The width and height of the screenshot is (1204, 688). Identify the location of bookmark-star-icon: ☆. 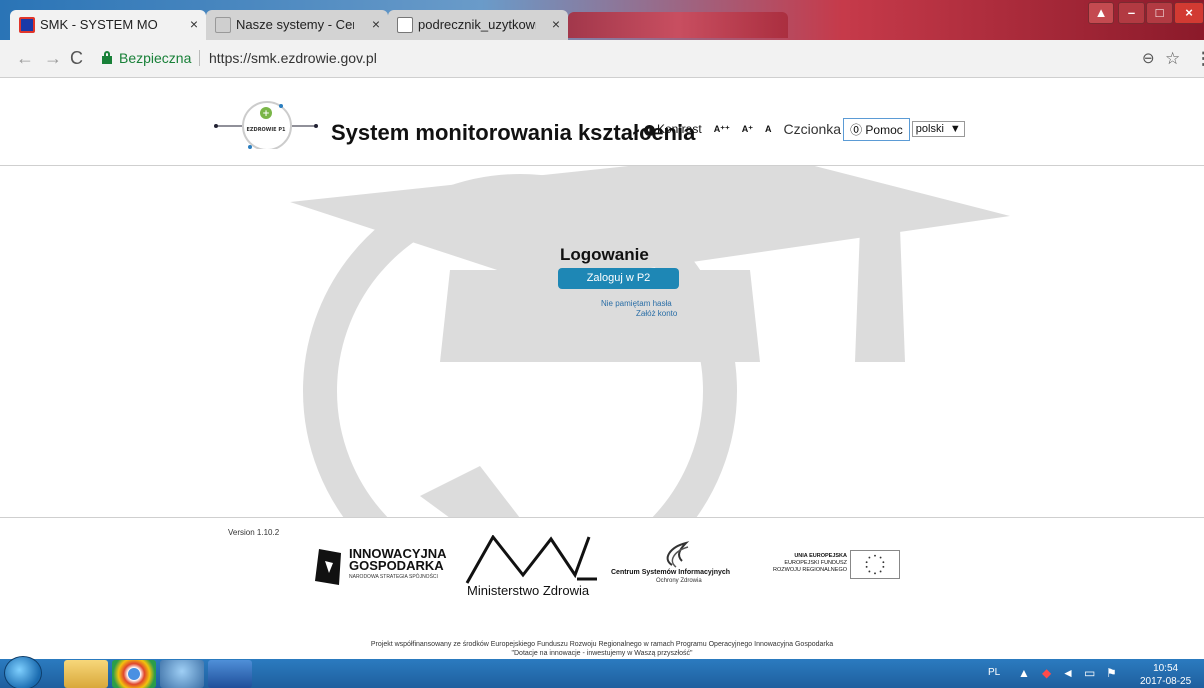
(1172, 59).